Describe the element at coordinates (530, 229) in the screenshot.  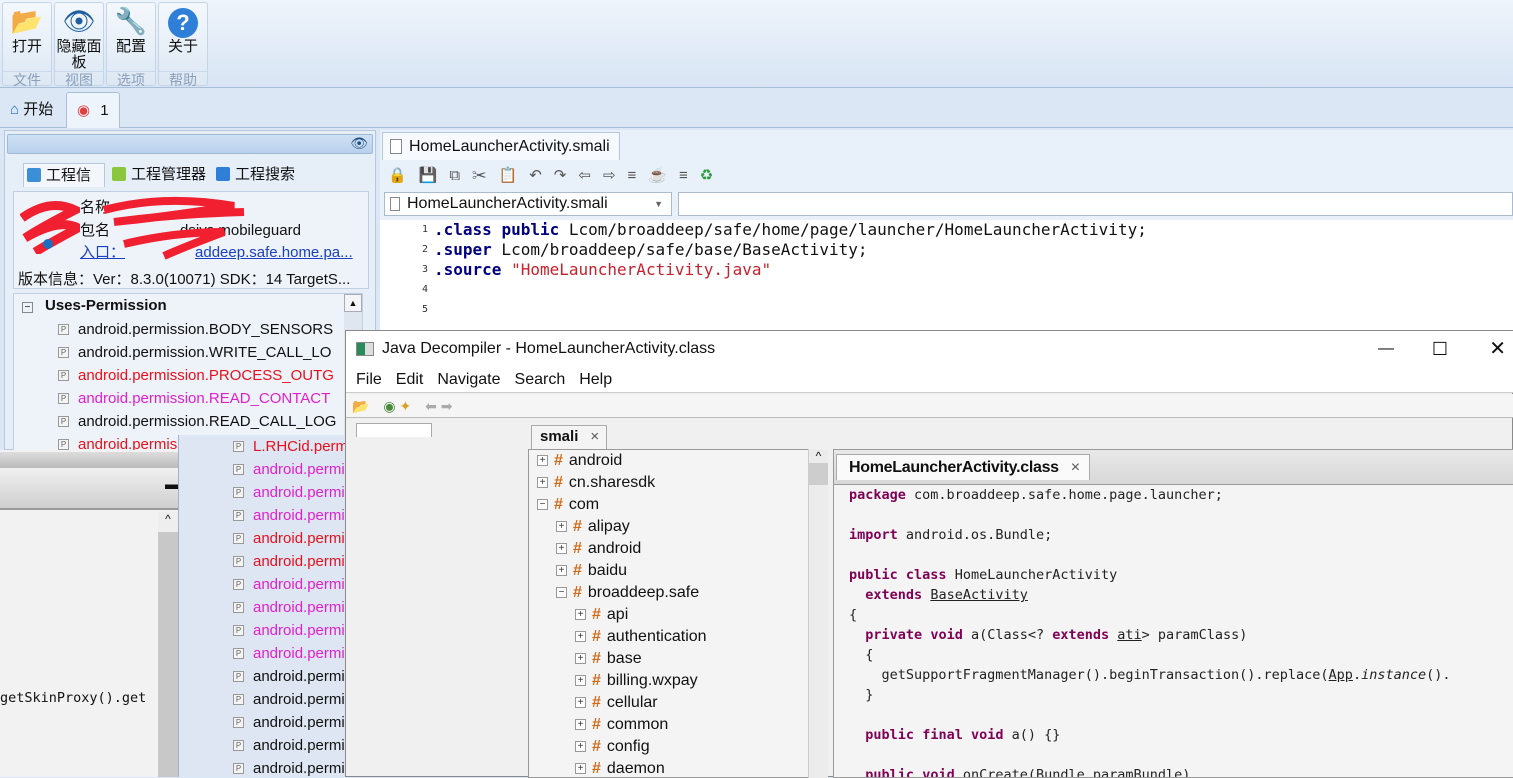
I see `code-token: public` at that location.